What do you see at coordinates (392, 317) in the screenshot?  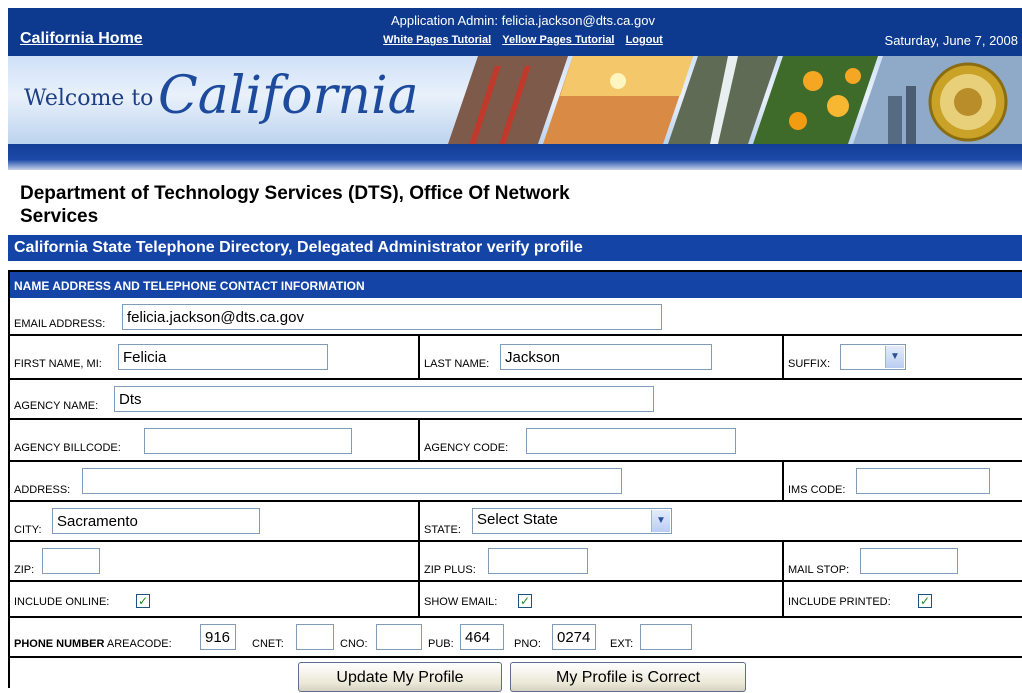 I see `email-field` at bounding box center [392, 317].